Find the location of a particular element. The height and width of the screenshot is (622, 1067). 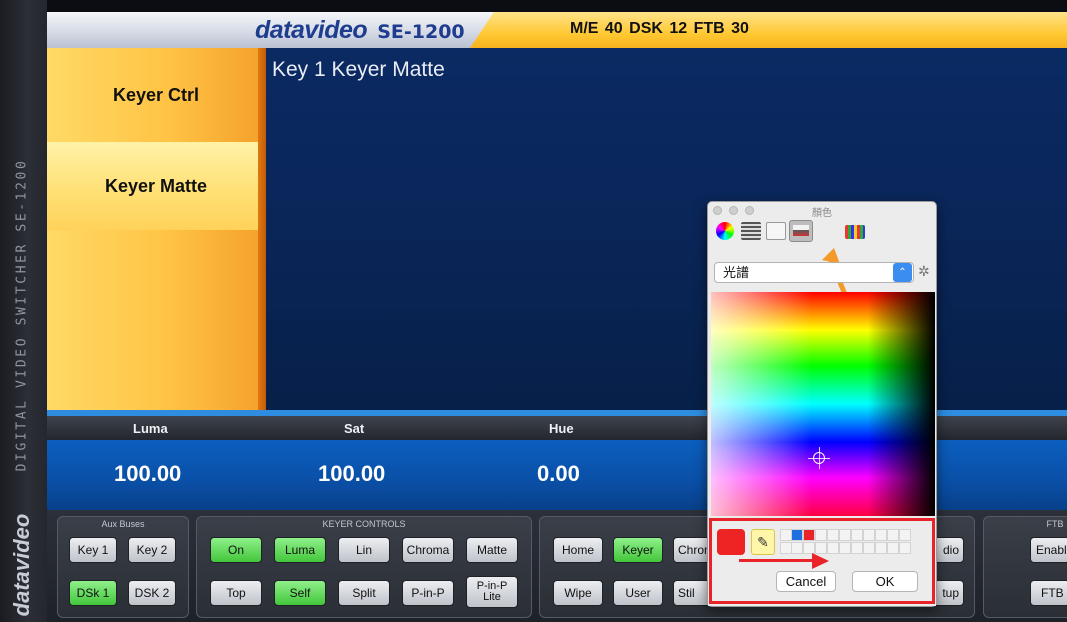

menu-divider is located at coordinates (262, 229).